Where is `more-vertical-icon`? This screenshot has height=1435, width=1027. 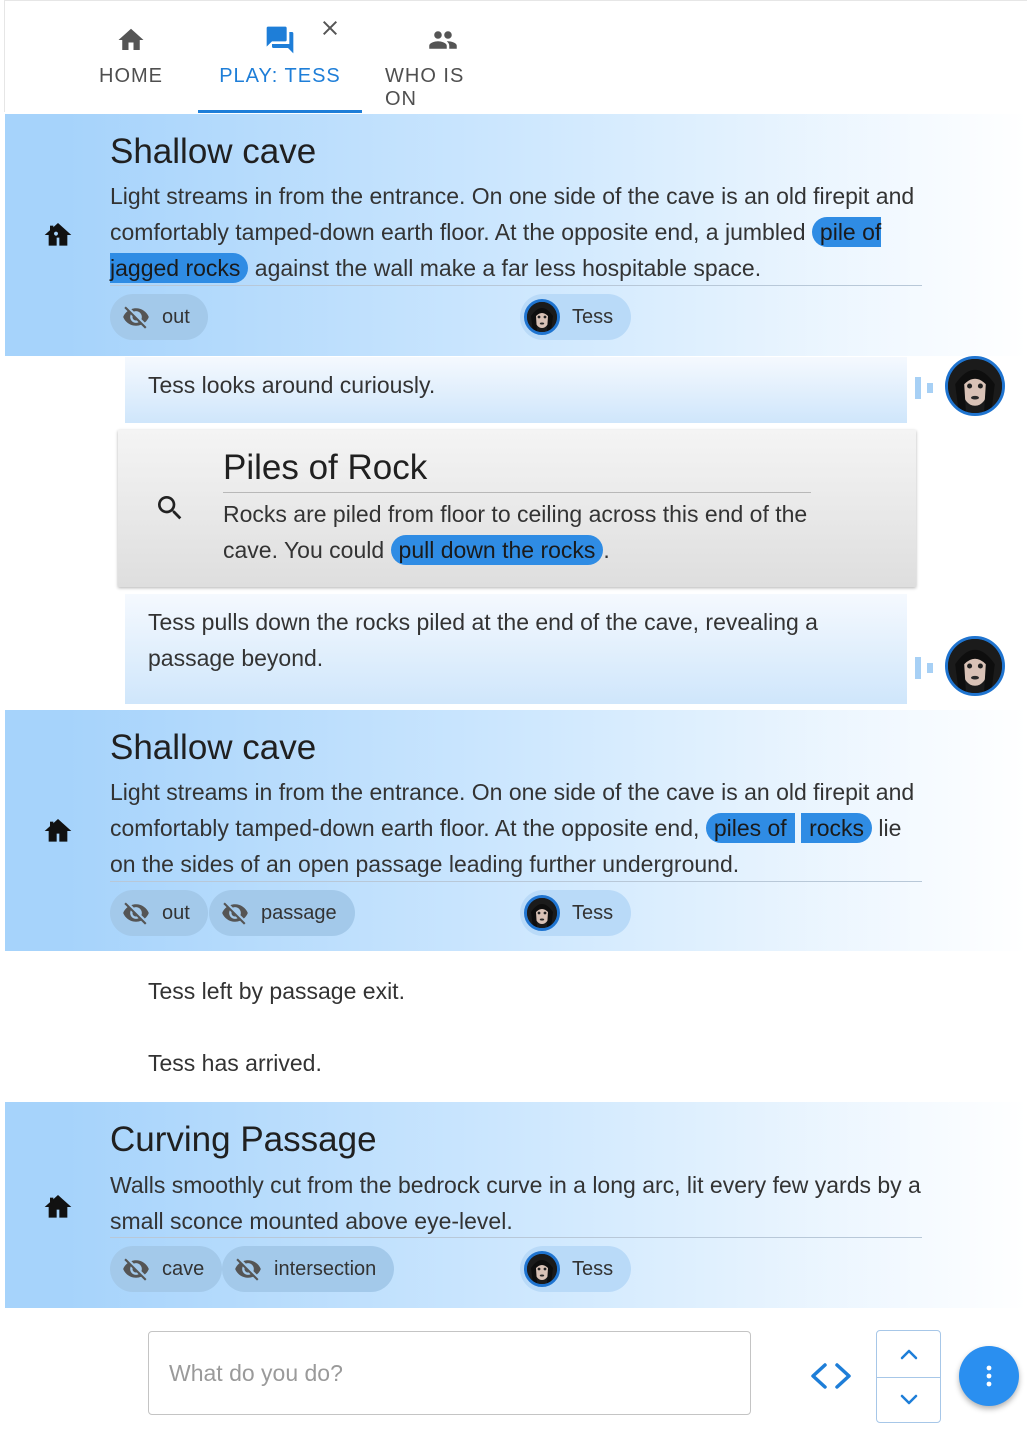 more-vertical-icon is located at coordinates (989, 1376).